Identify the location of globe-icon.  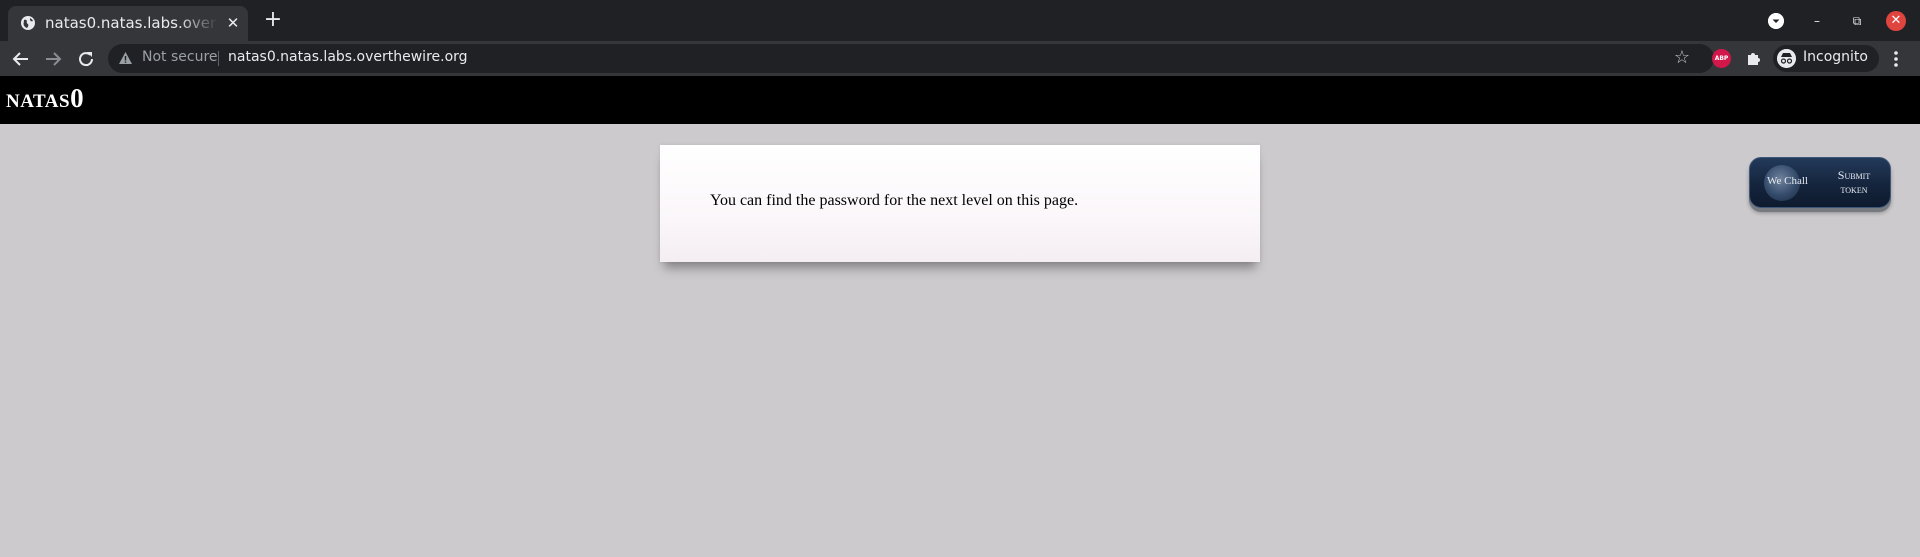
(28, 23).